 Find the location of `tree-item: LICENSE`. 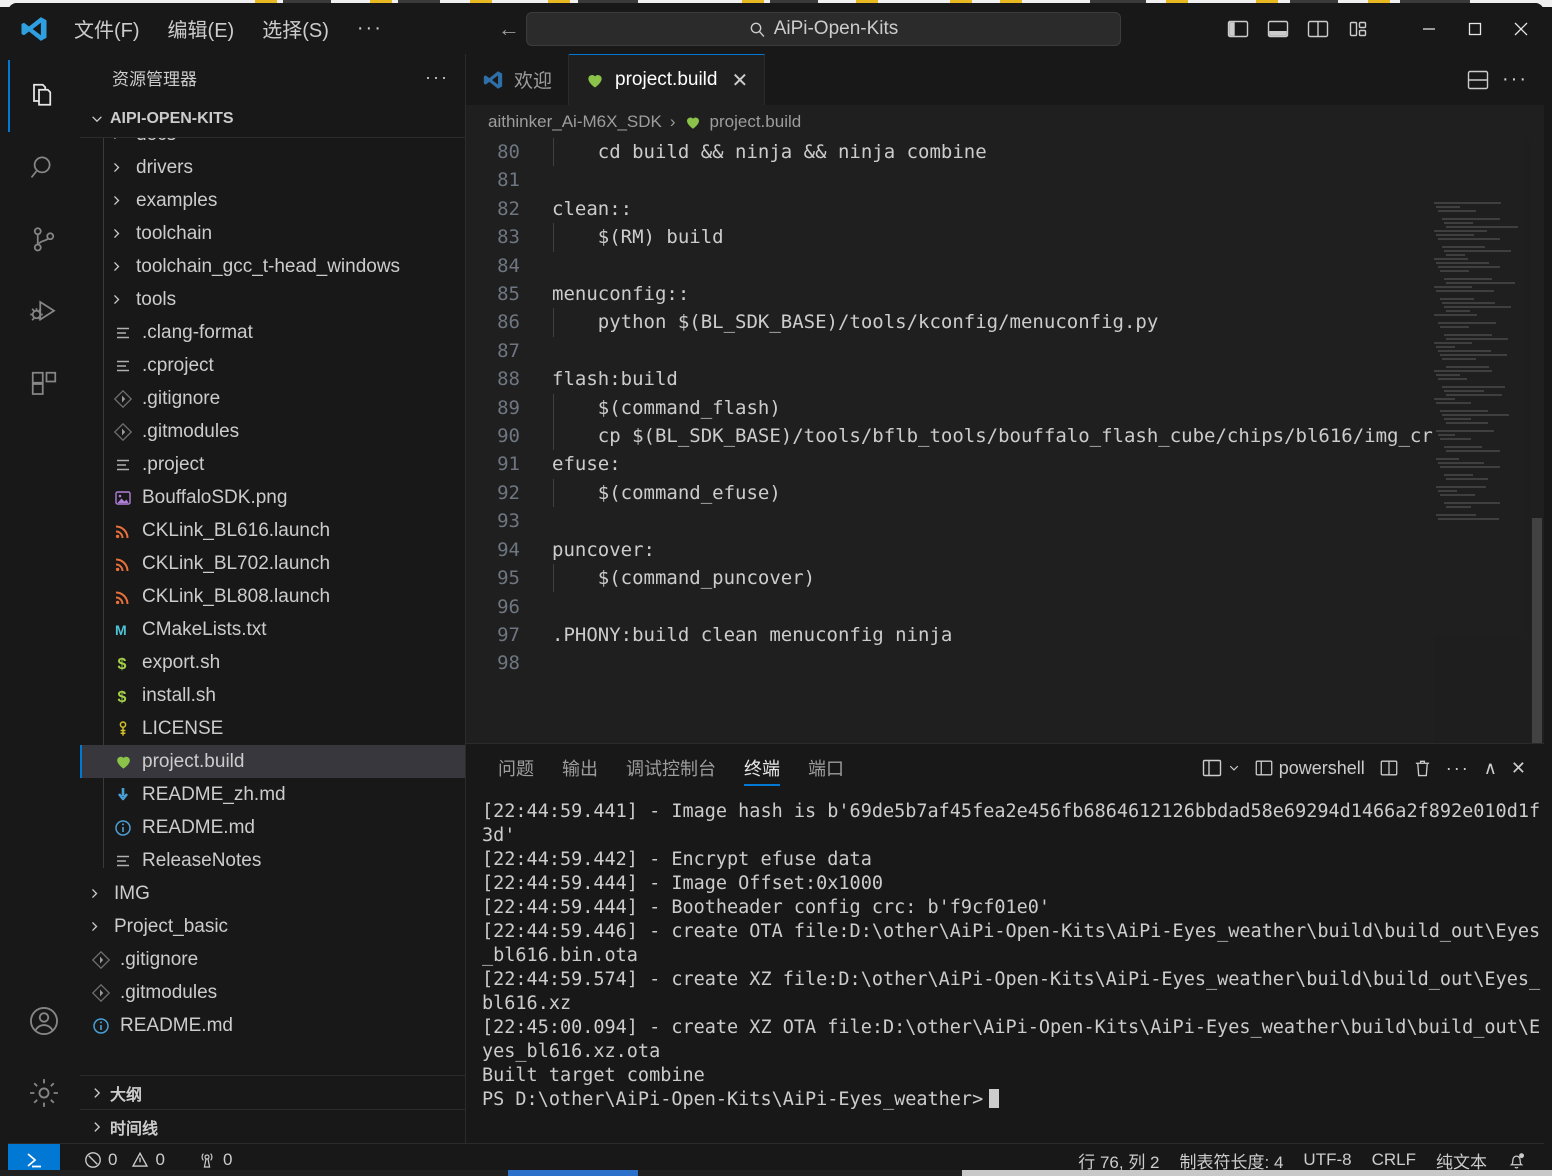

tree-item: LICENSE is located at coordinates (272, 728).